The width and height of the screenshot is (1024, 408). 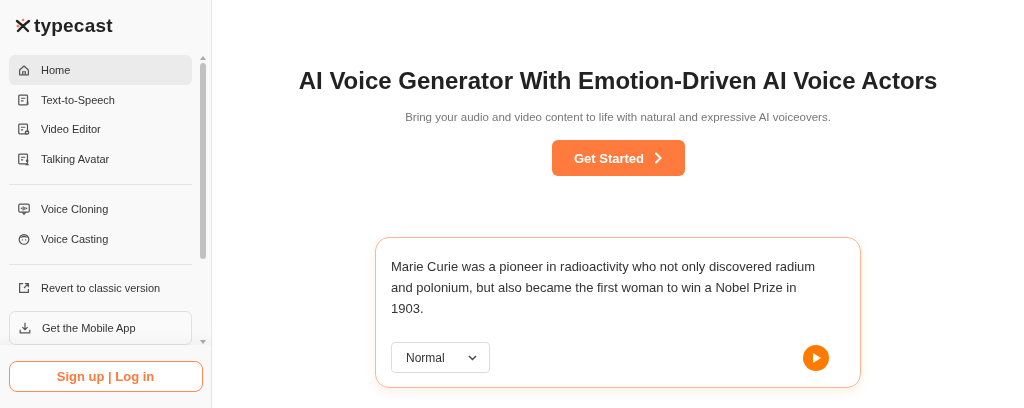 I want to click on demo-text: Marie Curie was a pioneer in radioactivity who not only discovered radium and polonium, but also became the first woman to win a Nobel Prize in 1903., so click(x=618, y=287).